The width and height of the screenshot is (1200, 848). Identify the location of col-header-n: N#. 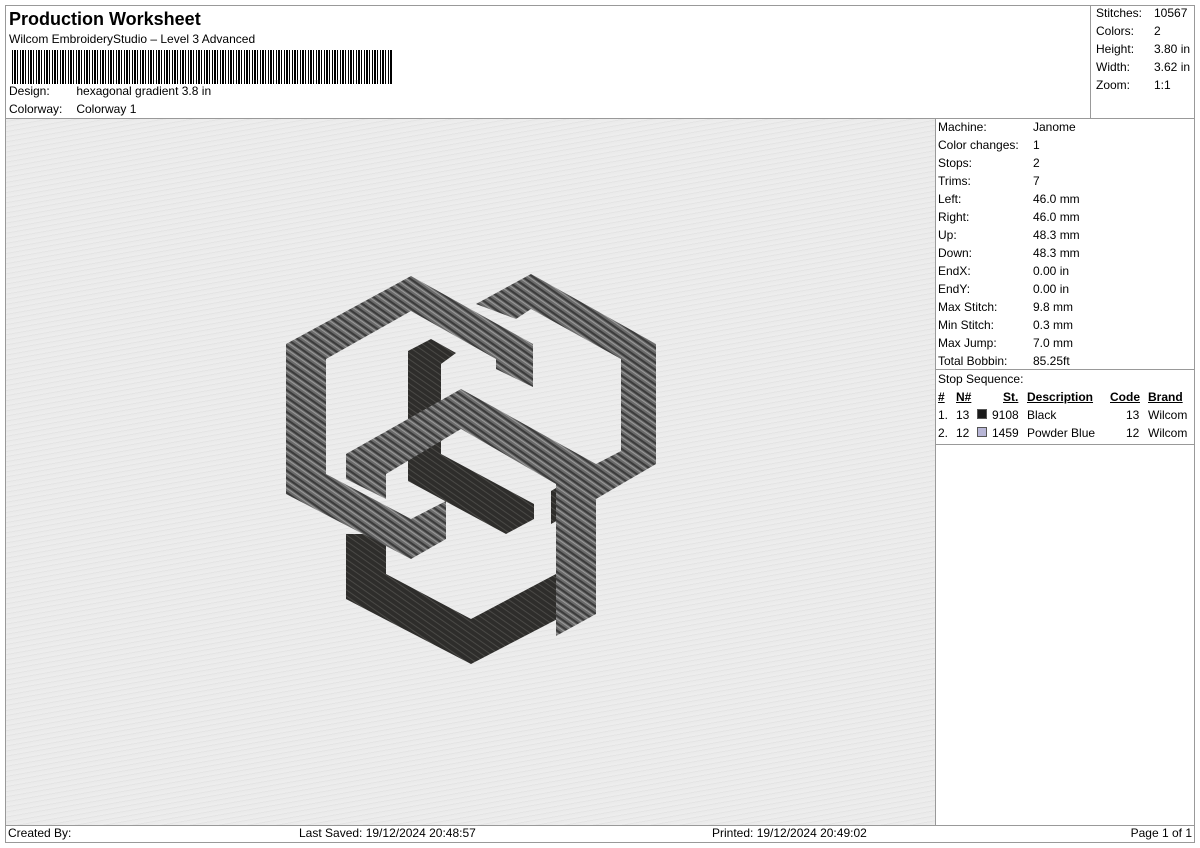
(964, 397).